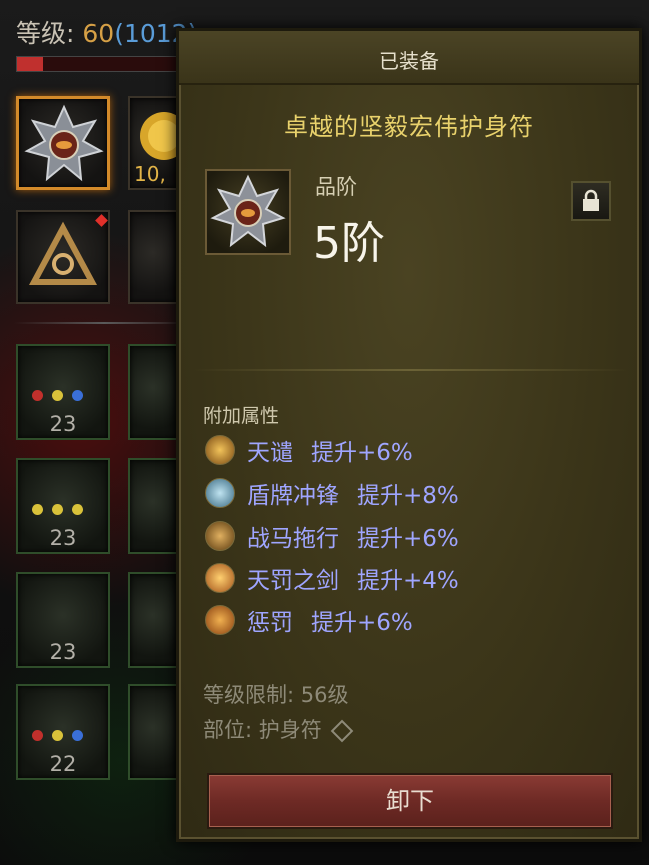 The width and height of the screenshot is (649, 865). What do you see at coordinates (270, 453) in the screenshot?
I see `attribute-name: 天谴` at bounding box center [270, 453].